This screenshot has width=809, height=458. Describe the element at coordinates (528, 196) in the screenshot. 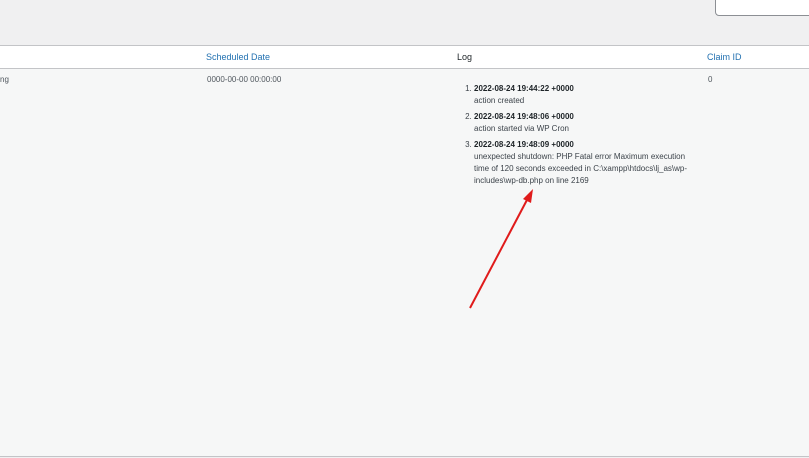

I see `arrow-head` at that location.